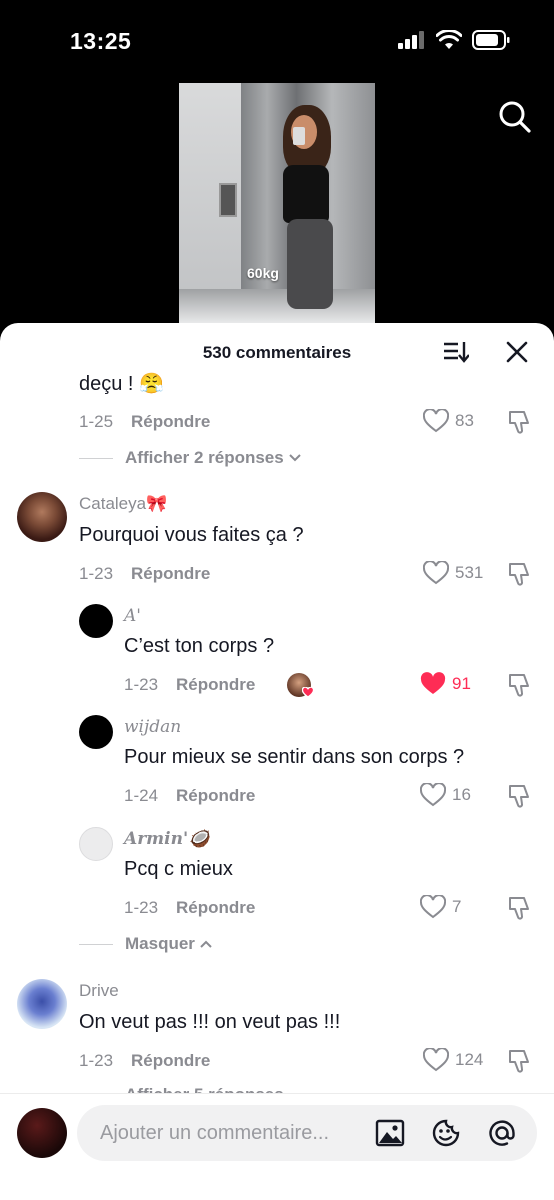 This screenshot has width=554, height=1200. What do you see at coordinates (277, 203) in the screenshot?
I see `video-thumbnail: 60kg` at bounding box center [277, 203].